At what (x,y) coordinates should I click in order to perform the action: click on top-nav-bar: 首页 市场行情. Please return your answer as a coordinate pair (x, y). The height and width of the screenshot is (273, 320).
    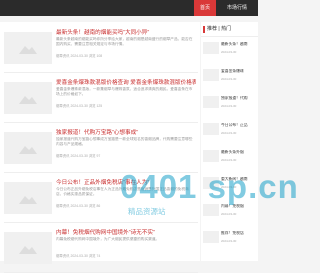
    Looking at the image, I should click on (129, 8).